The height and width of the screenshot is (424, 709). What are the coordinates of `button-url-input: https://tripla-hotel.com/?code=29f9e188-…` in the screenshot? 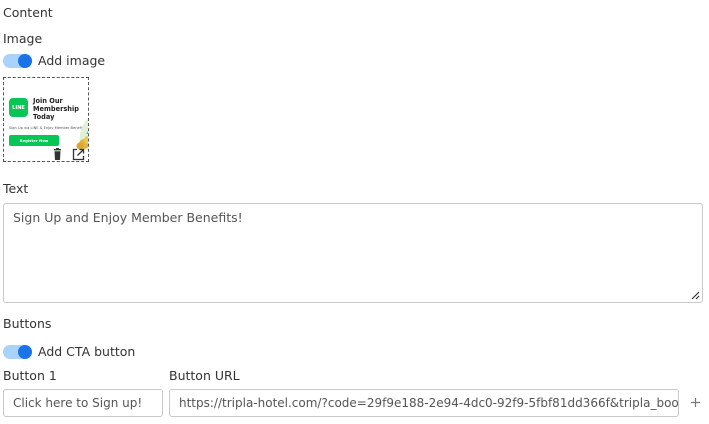 It's located at (424, 403).